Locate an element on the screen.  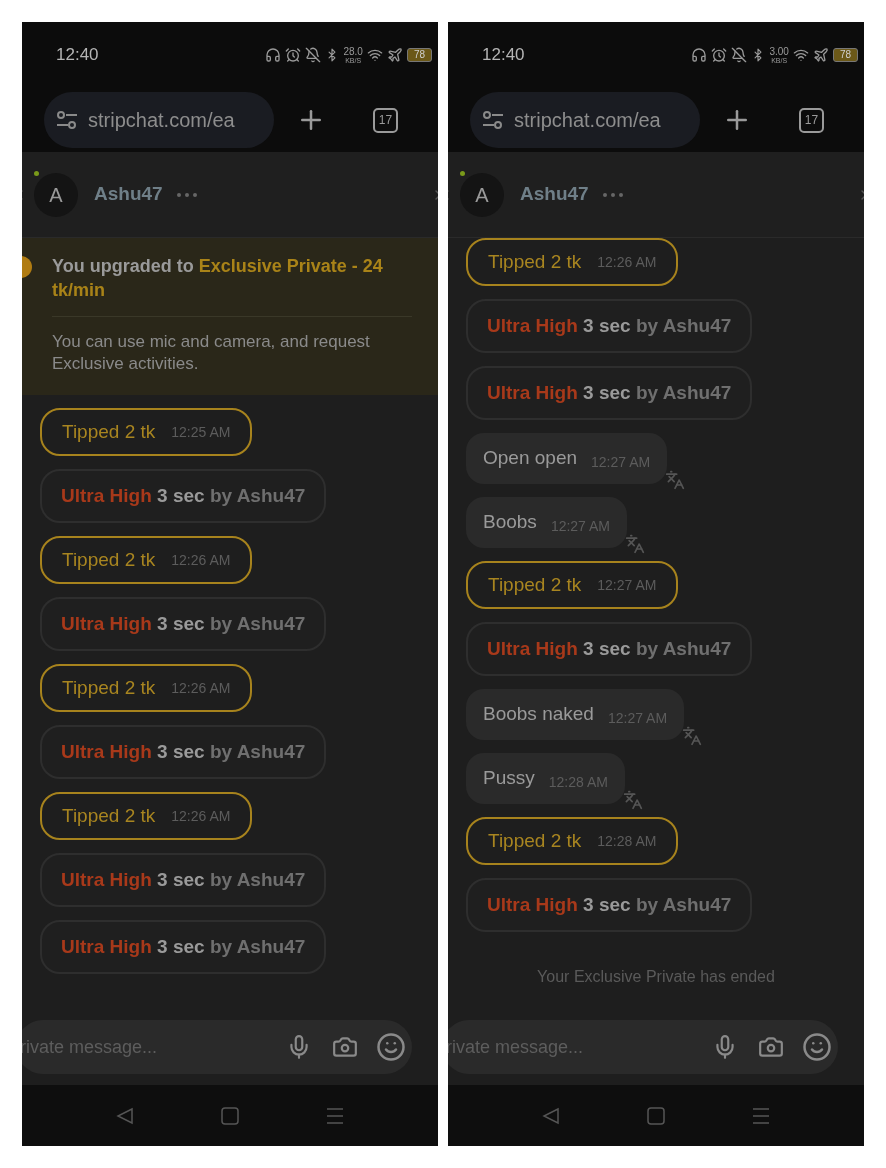
message-text: Open open is located at coordinates (530, 458).